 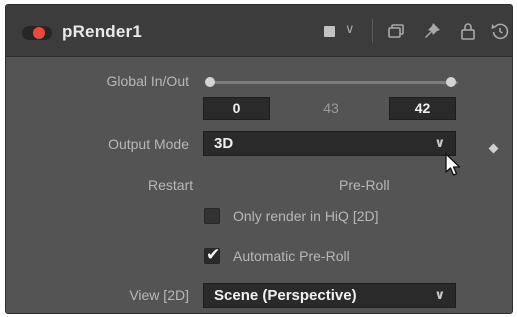 I want to click on versions-icon, so click(x=396, y=31).